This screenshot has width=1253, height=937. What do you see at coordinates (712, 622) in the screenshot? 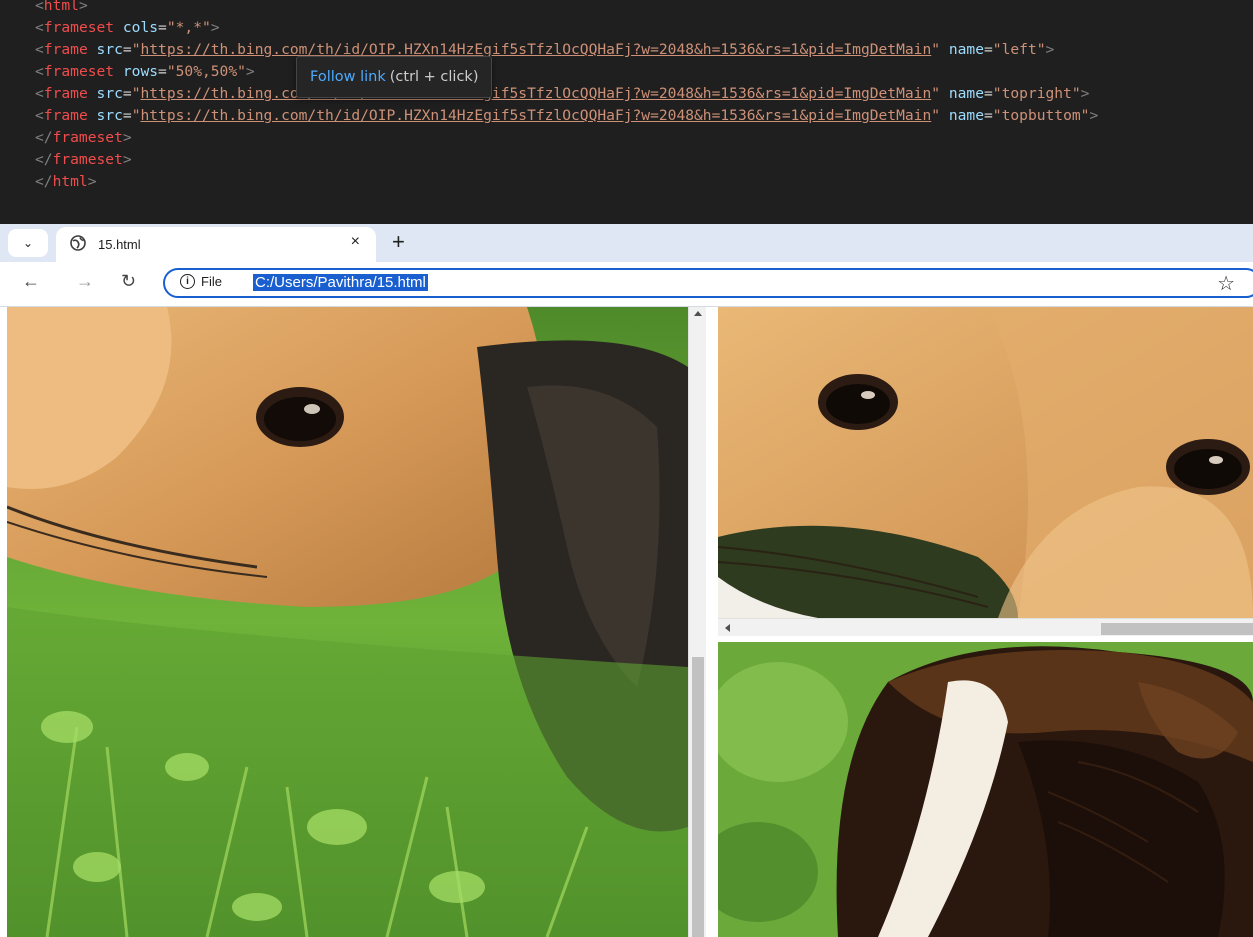
I see `frame-divider-vertical` at bounding box center [712, 622].